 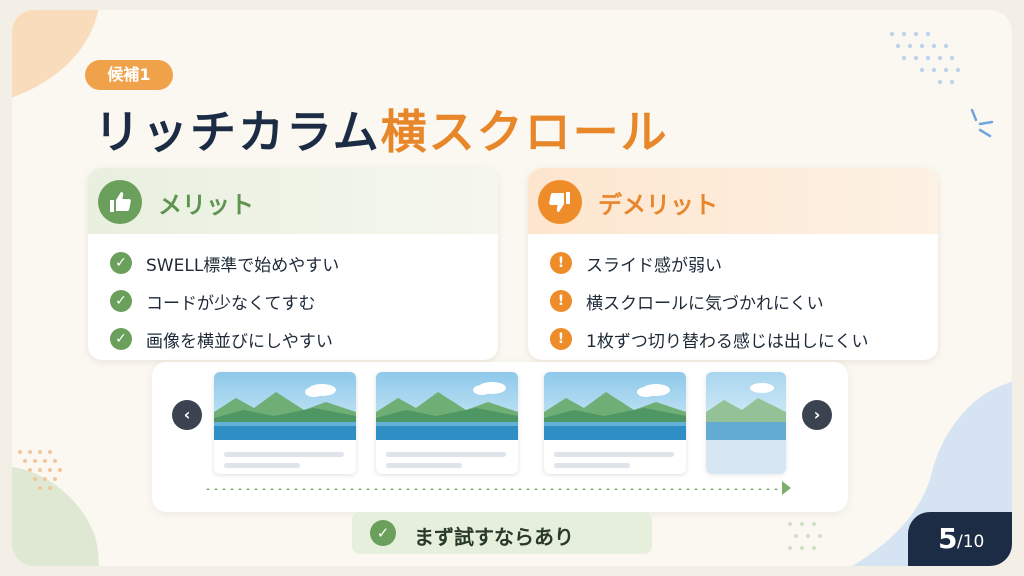 I want to click on merit-heading: メリット, so click(x=206, y=205).